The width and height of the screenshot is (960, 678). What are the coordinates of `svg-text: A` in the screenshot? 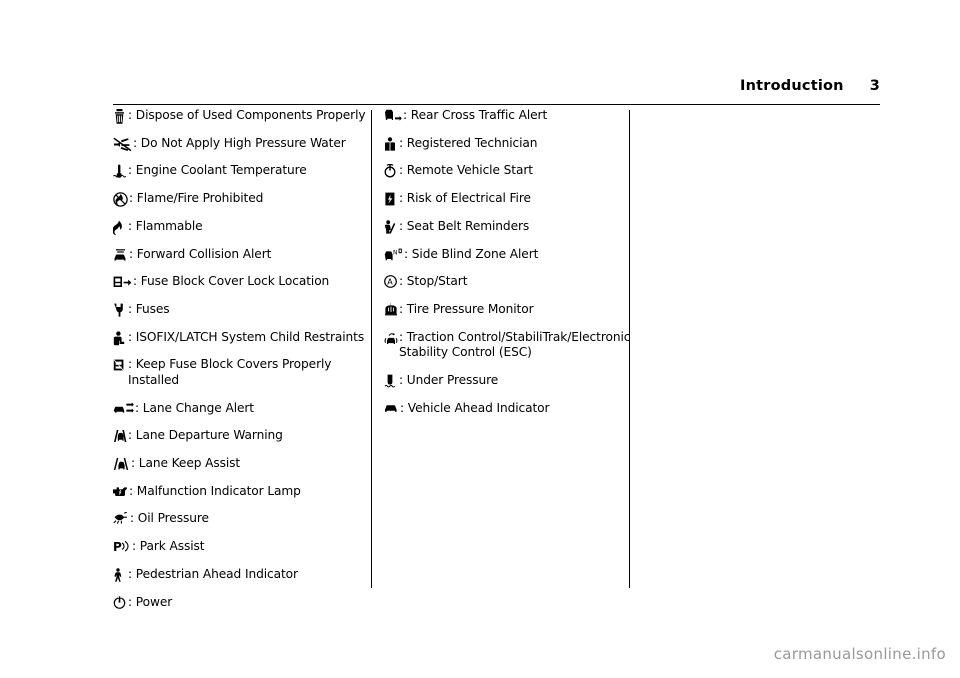 It's located at (390, 282).